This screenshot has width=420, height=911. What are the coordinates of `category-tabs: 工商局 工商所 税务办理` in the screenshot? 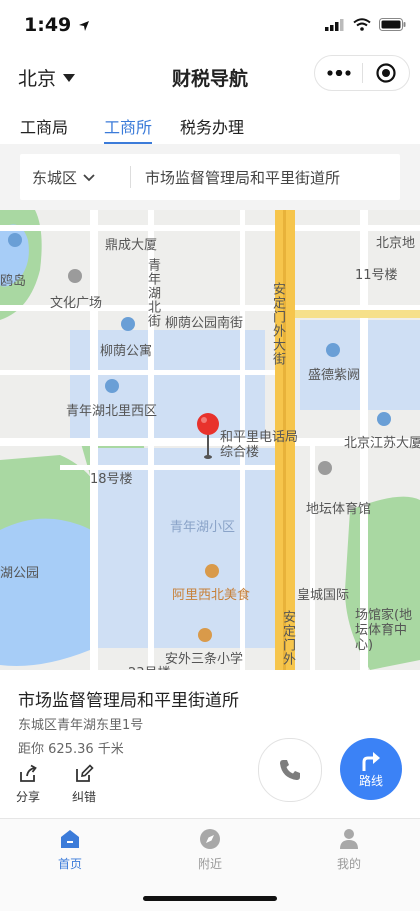 It's located at (210, 123).